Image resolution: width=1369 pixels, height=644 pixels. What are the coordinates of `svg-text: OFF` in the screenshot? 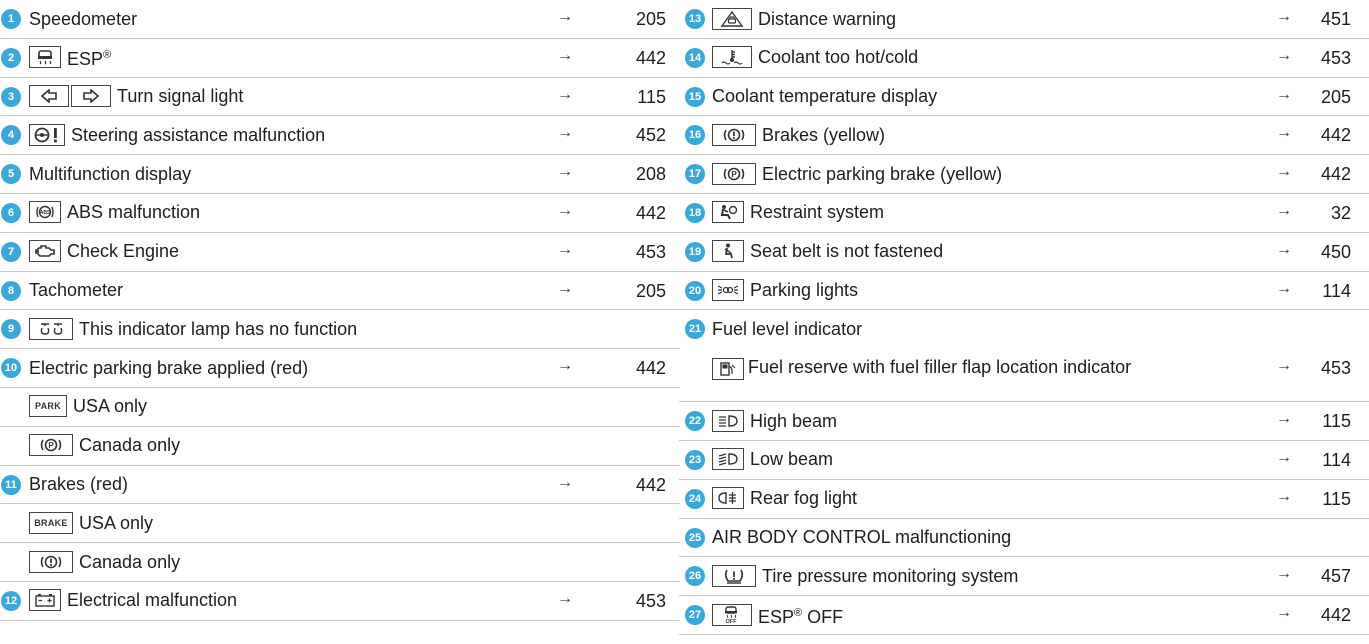 It's located at (732, 621).